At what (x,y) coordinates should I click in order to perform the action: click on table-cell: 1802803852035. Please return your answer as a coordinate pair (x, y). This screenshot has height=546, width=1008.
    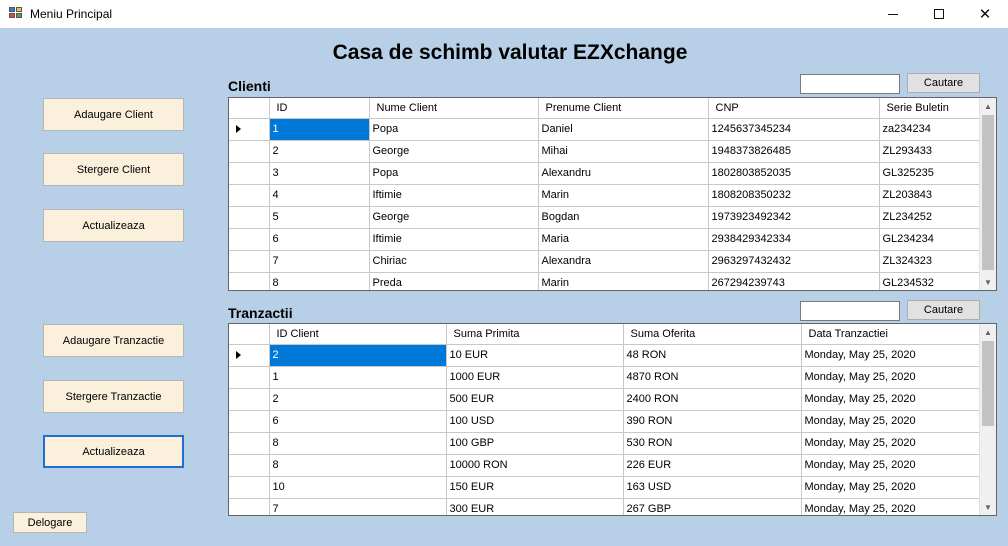
    Looking at the image, I should click on (794, 173).